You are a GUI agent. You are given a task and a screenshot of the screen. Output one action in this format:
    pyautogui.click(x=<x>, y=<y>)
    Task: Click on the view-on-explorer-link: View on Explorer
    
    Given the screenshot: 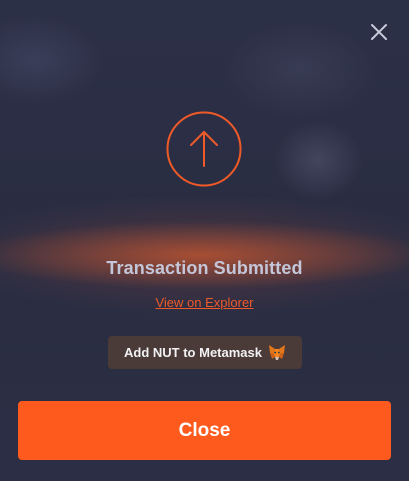 What is the action you would take?
    pyautogui.click(x=204, y=302)
    